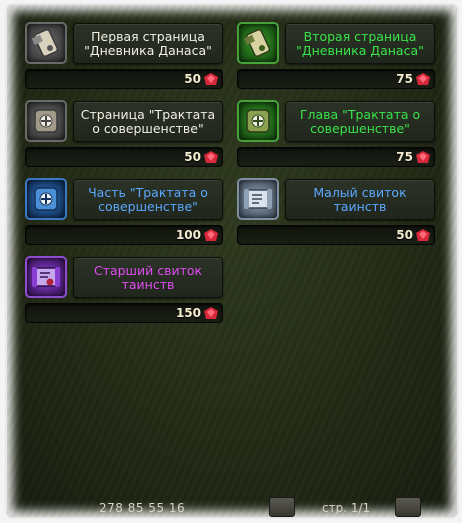  I want to click on treatise-part-blue-icon, so click(46, 199).